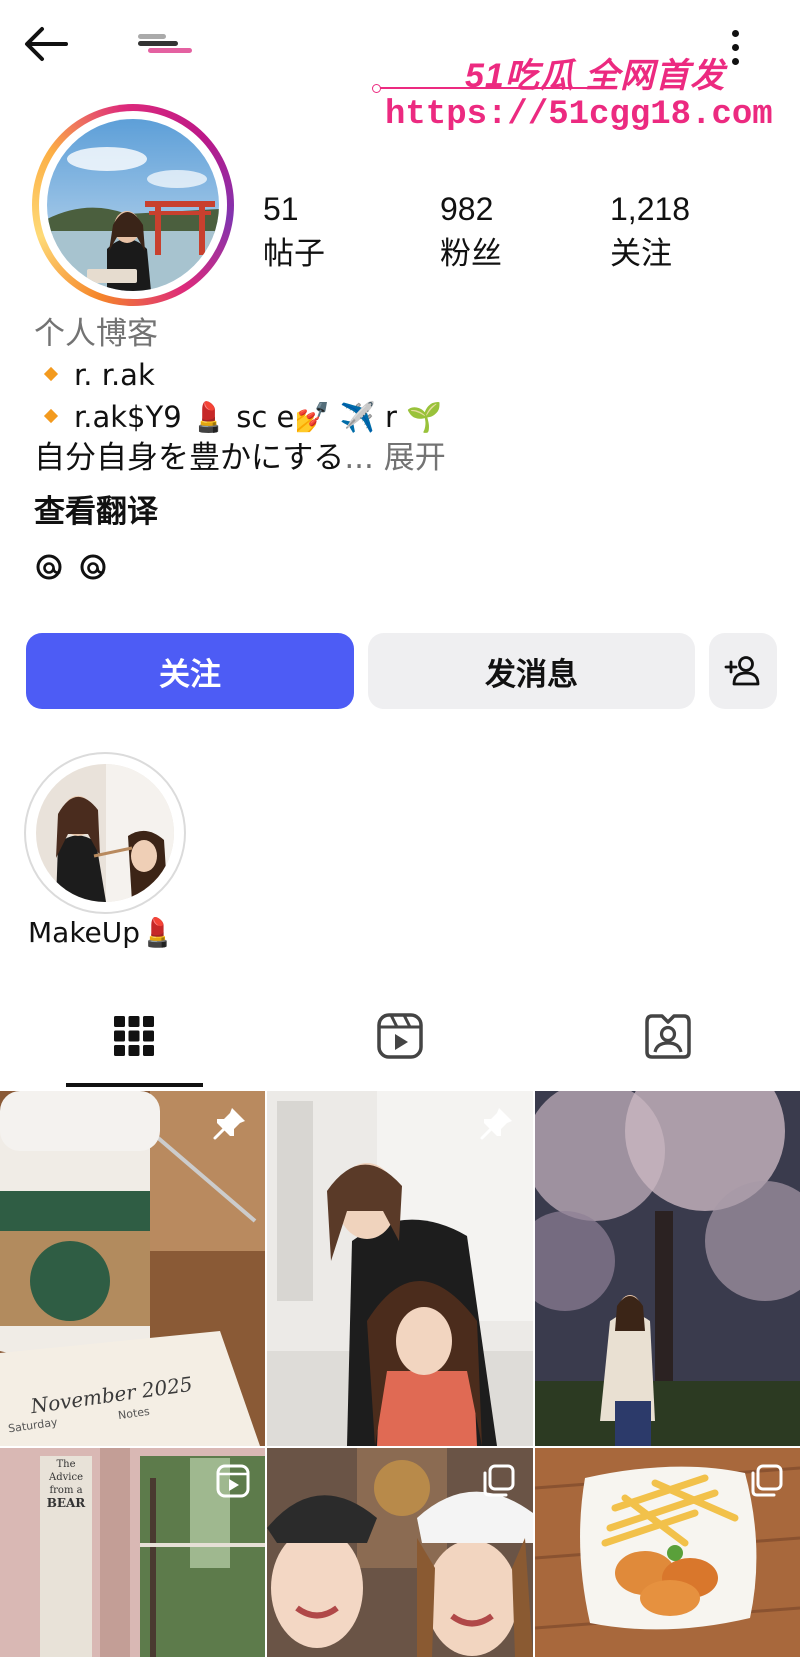 The width and height of the screenshot is (800, 1657). I want to click on watermark-url: https://51cgg18.com, so click(579, 115).